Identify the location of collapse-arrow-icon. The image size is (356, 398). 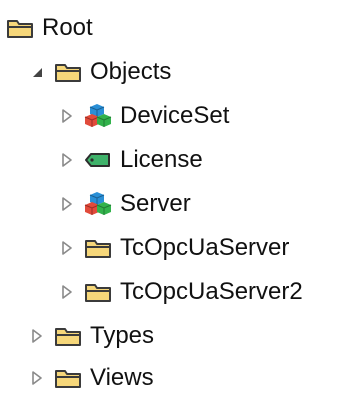
(37, 72).